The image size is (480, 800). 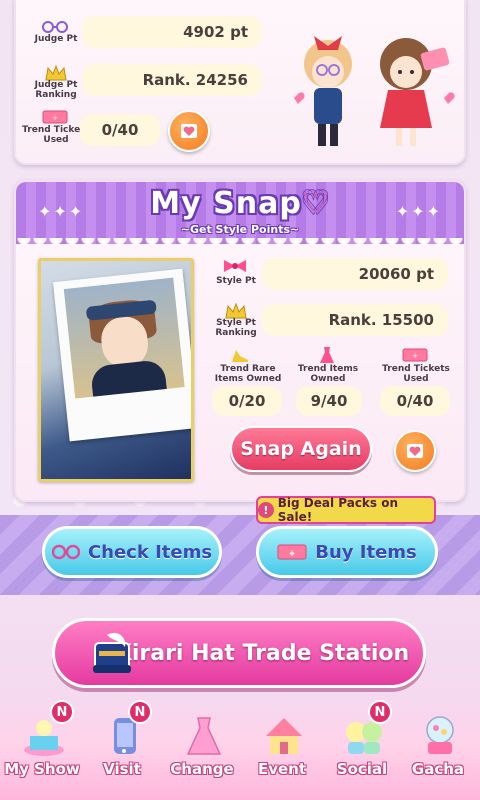 I want to click on check-items-button: Check Items, so click(x=132, y=552).